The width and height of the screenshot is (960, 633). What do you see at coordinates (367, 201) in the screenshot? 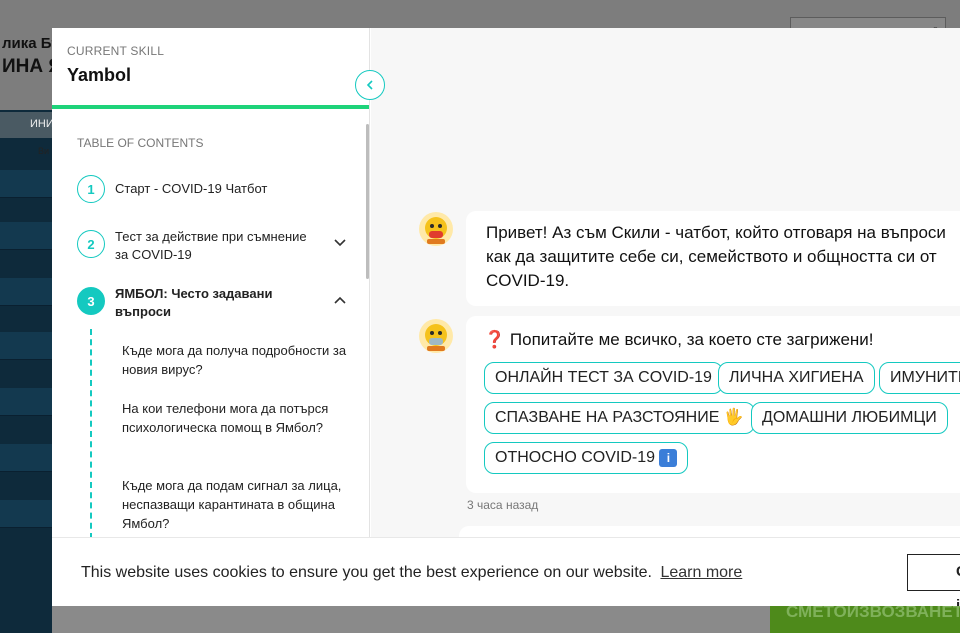
I see `sidebar-scrollbar` at bounding box center [367, 201].